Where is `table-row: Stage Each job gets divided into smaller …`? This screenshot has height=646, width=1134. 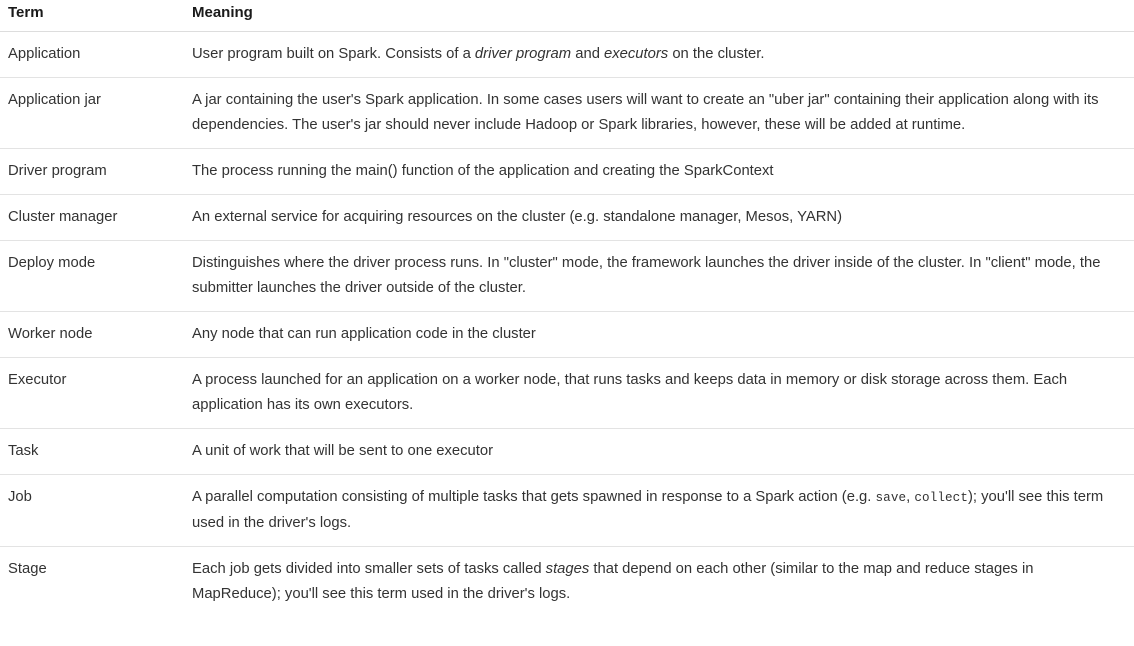
table-row: Stage Each job gets divided into smaller … is located at coordinates (567, 582).